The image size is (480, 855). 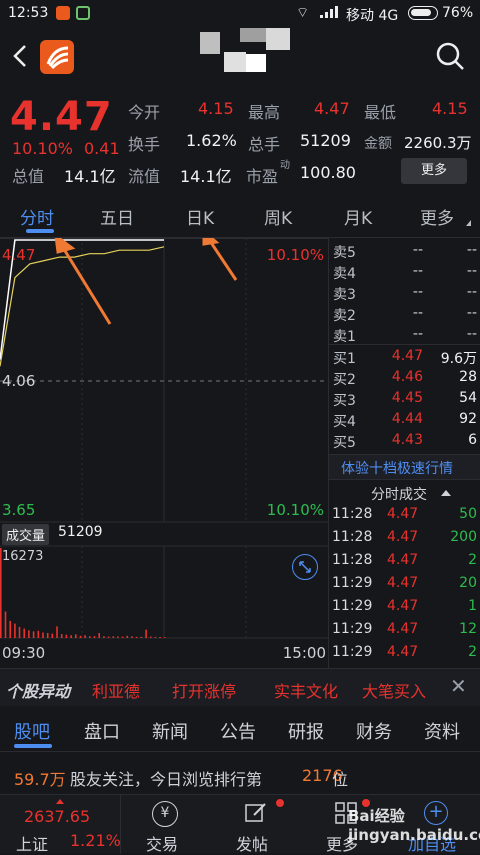 I want to click on ticks-sort-icon, so click(x=446, y=493).